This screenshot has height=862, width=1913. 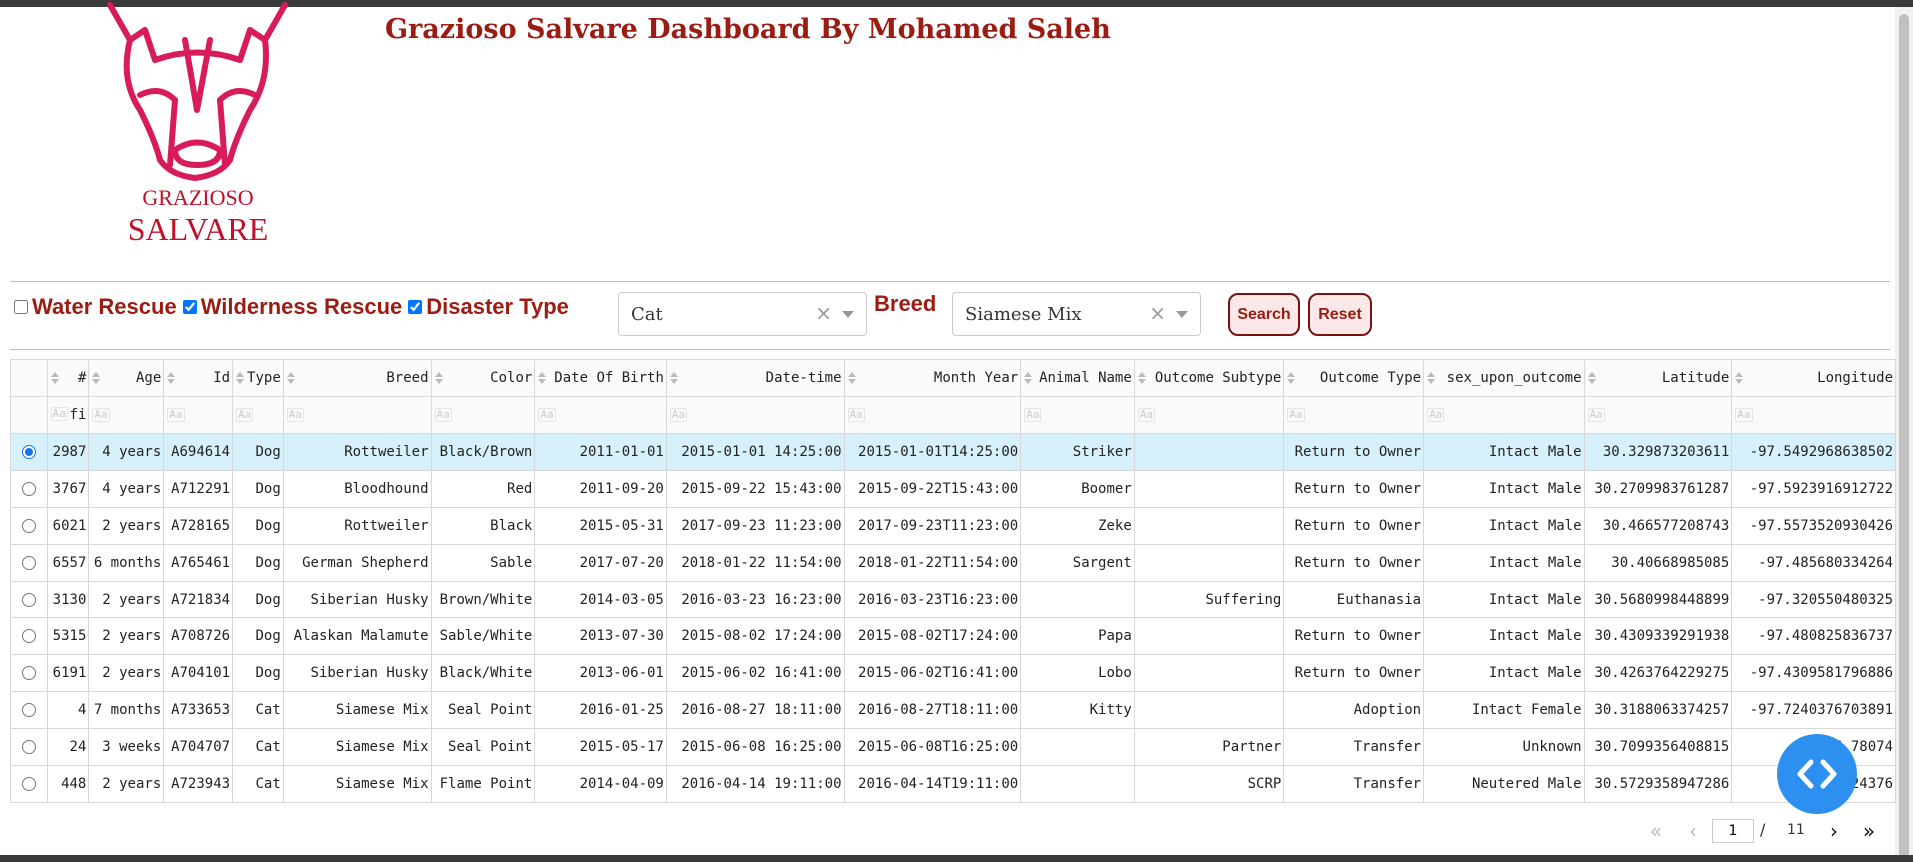 I want to click on column-filter-subtype: Aa, so click(x=1209, y=415).